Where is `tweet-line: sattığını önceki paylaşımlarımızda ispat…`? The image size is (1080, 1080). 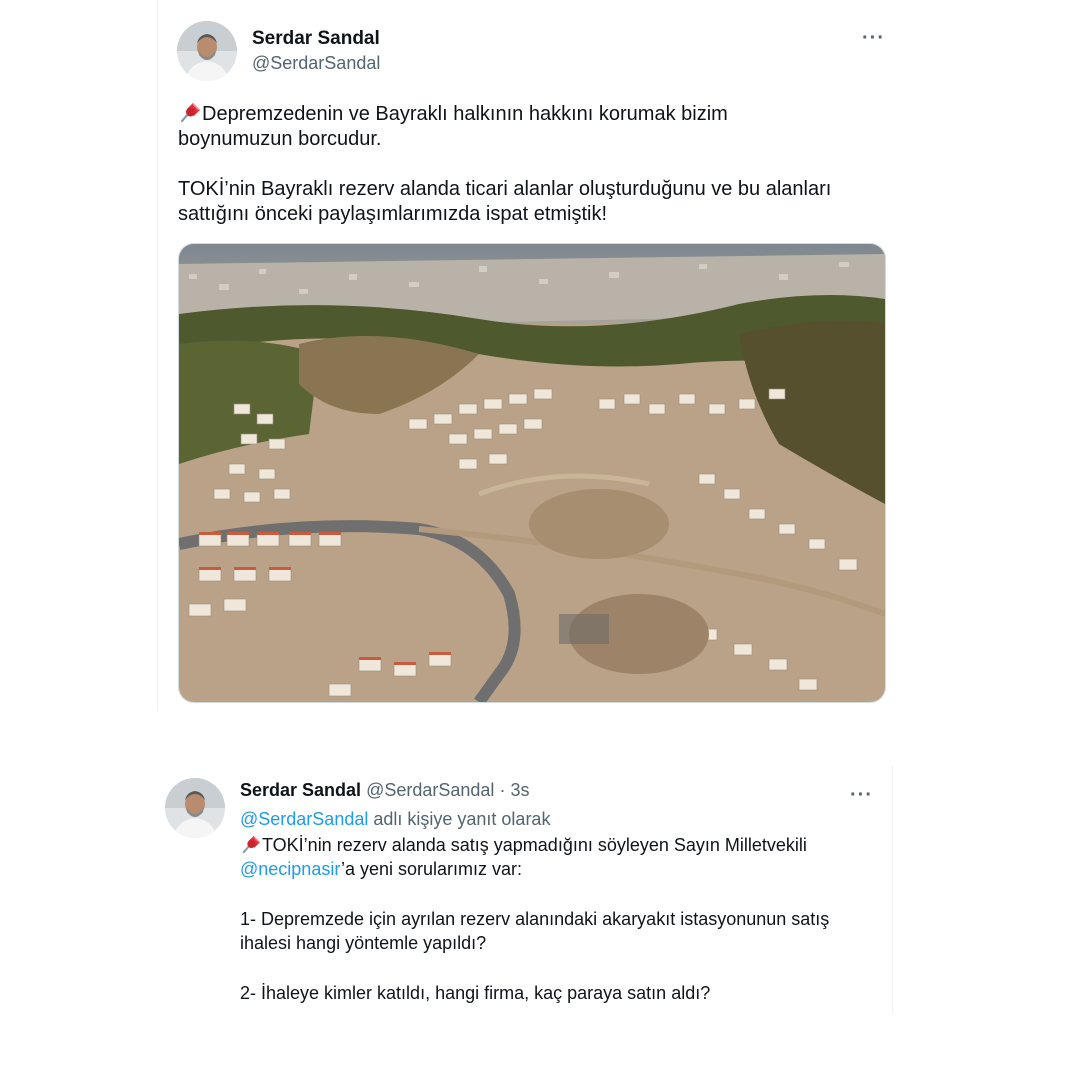 tweet-line: sattığını önceki paylaşımlarımızda ispat… is located at coordinates (393, 214).